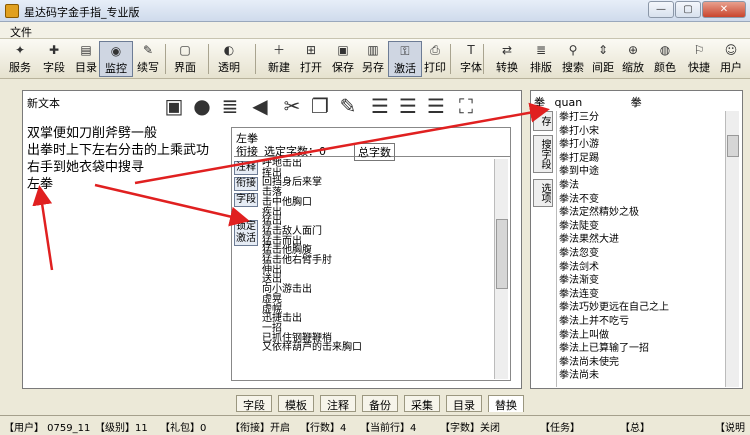  I want to click on popup-tab-selected-count: 选定字数：0, so click(295, 151).